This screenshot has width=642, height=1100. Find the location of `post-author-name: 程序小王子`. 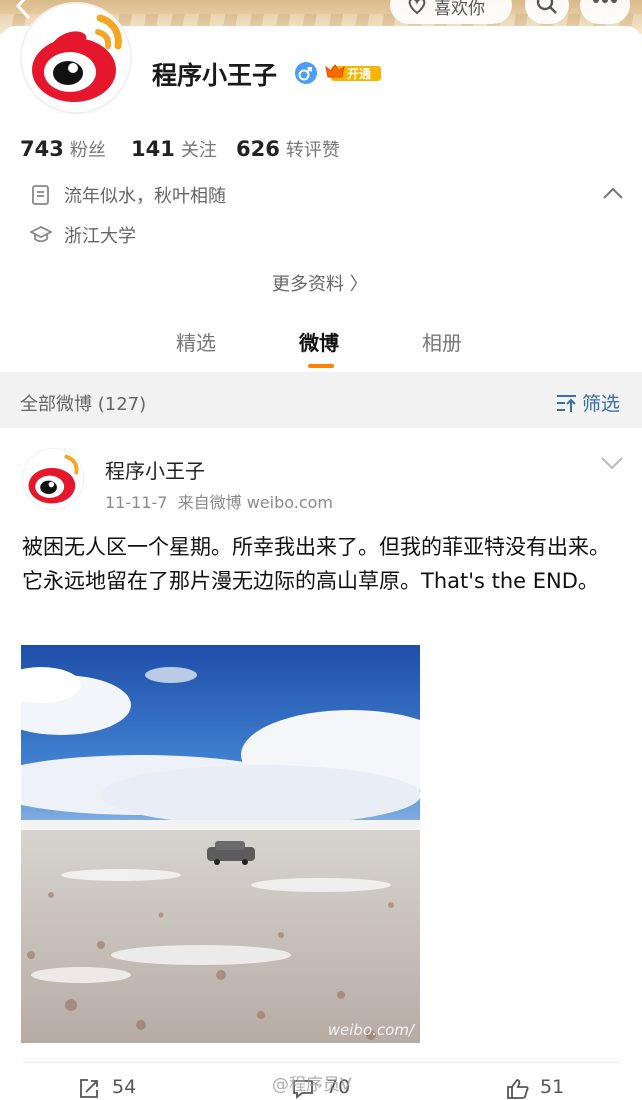

post-author-name: 程序小王子 is located at coordinates (155, 469).